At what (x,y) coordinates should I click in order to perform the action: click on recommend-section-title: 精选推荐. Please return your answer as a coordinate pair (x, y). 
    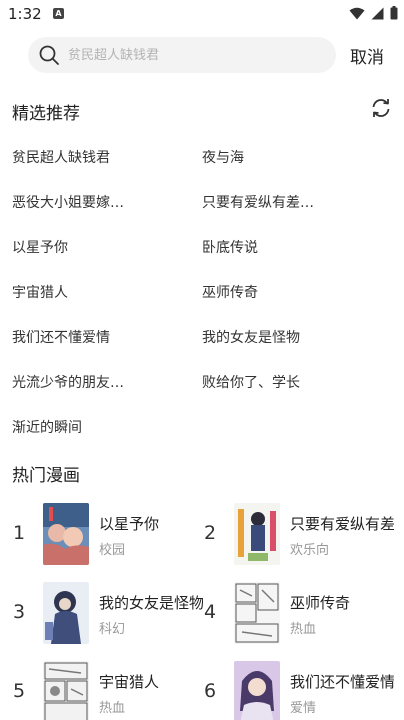
    Looking at the image, I should click on (46, 114).